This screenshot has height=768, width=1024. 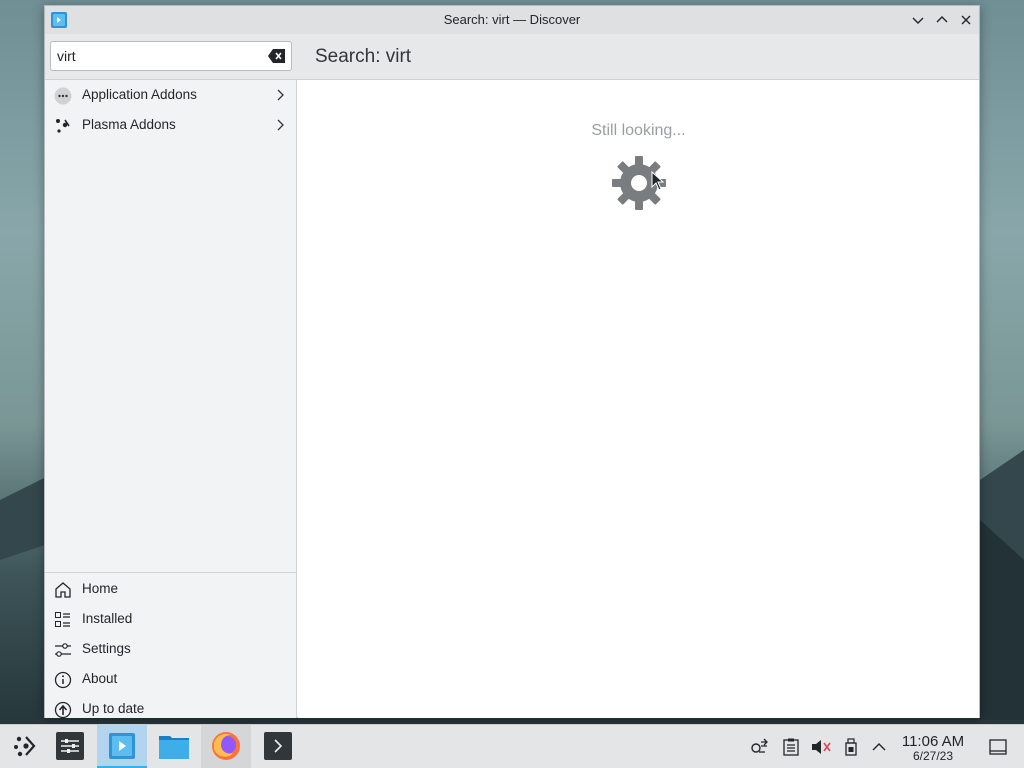 I want to click on sidebar-item-plasma-addons: Plasma Addons, so click(x=170, y=125).